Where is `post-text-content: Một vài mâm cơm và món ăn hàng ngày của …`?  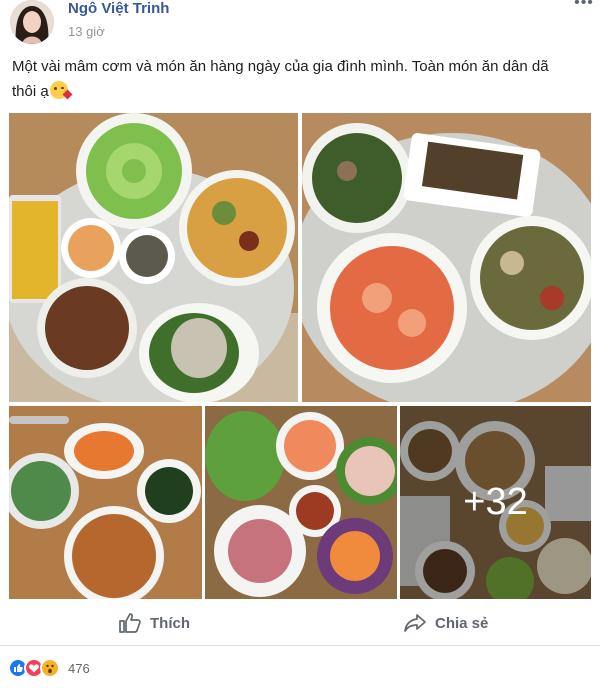 post-text-content: Một vài mâm cơm và món ăn hàng ngày của … is located at coordinates (280, 79).